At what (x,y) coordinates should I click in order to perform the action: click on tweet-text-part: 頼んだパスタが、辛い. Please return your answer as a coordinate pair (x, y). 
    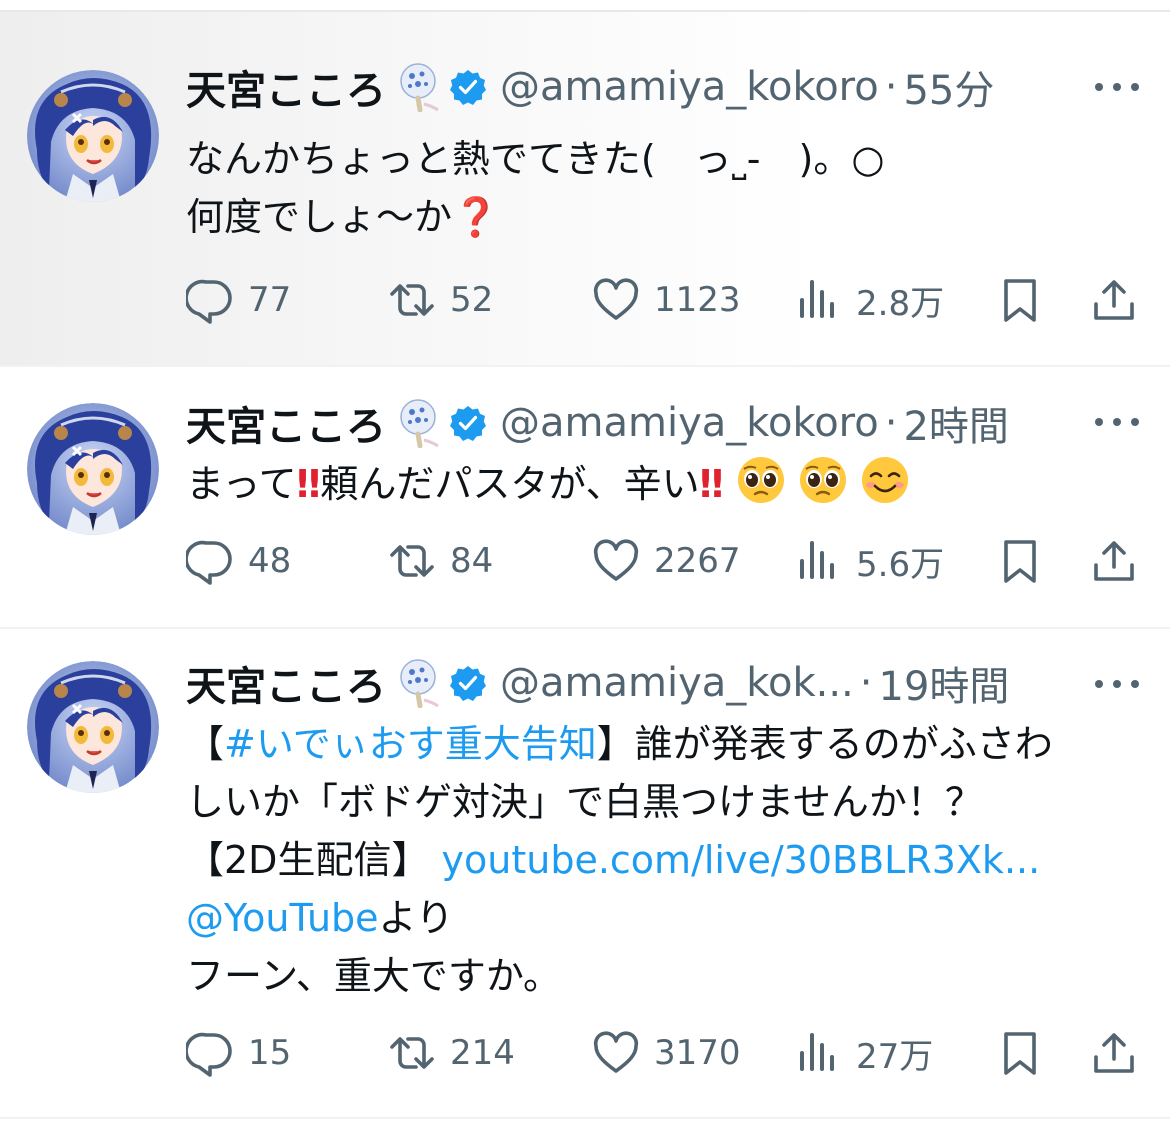
    Looking at the image, I should click on (510, 484).